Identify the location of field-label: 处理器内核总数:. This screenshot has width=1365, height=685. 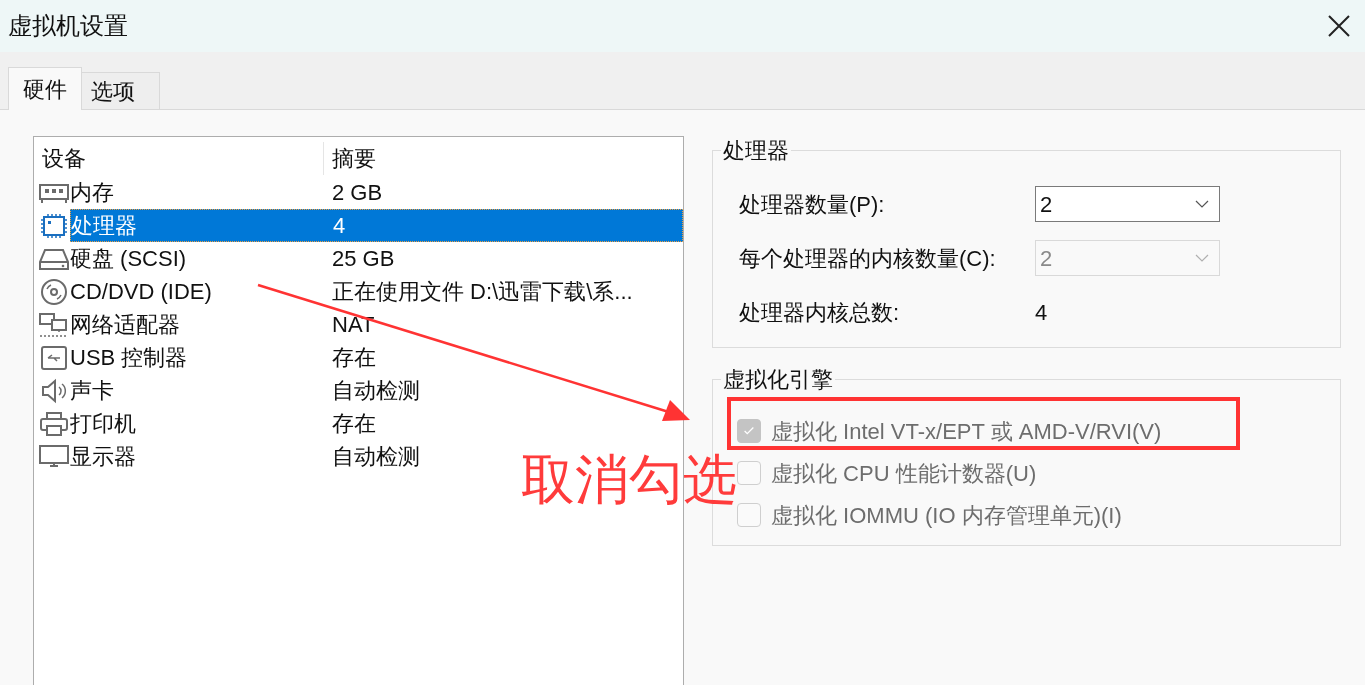
(820, 312).